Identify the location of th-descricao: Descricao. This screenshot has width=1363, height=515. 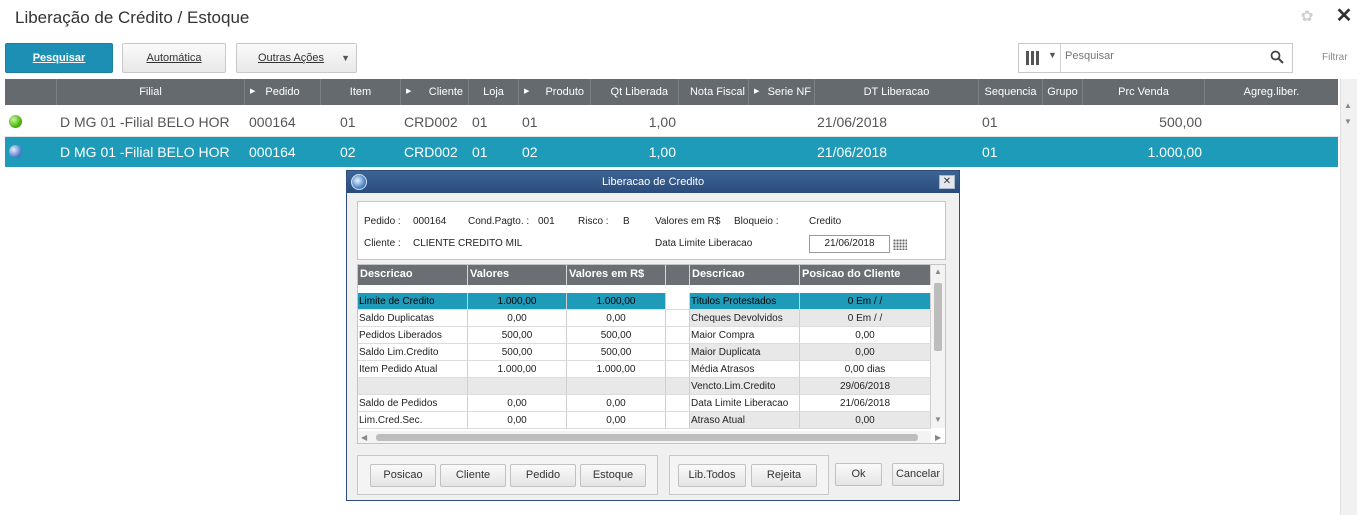
(413, 275).